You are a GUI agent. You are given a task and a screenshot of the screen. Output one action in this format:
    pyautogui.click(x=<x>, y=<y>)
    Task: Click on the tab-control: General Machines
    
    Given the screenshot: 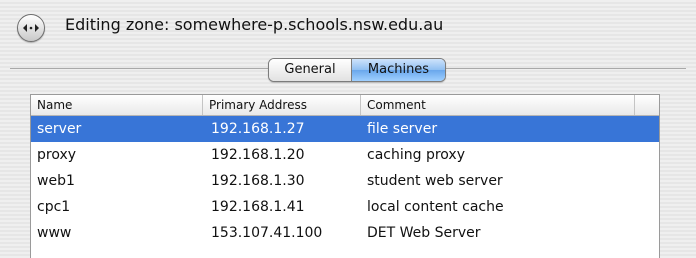 What is the action you would take?
    pyautogui.click(x=357, y=70)
    